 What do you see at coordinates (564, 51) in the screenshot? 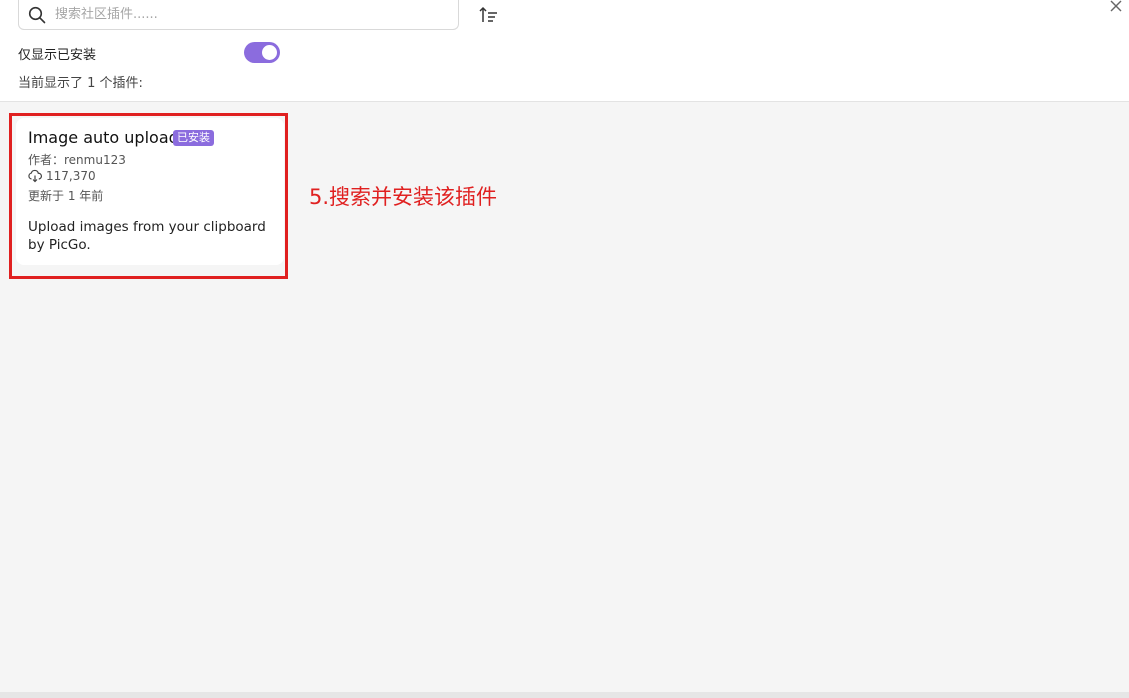
I see `plugin-browser-header: 仅显示已安装 当前显示了 1 个插件:` at bounding box center [564, 51].